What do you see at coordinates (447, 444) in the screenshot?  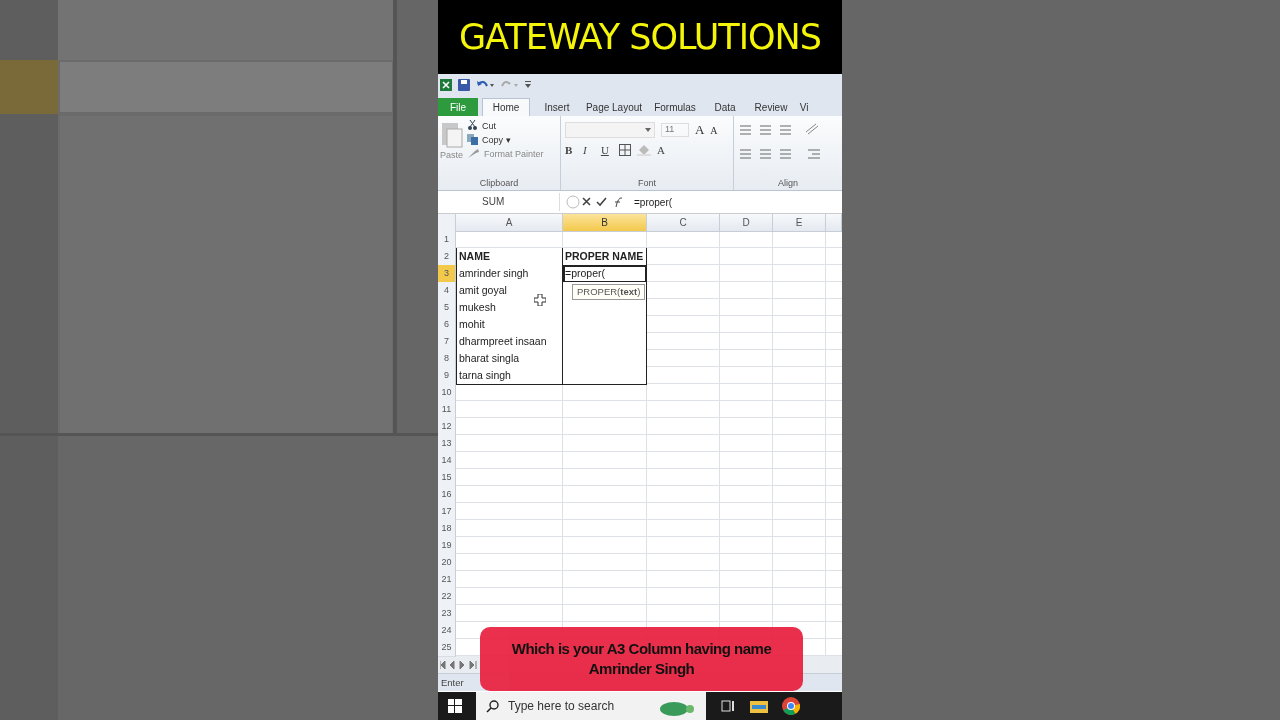 I see `row-header: 13` at bounding box center [447, 444].